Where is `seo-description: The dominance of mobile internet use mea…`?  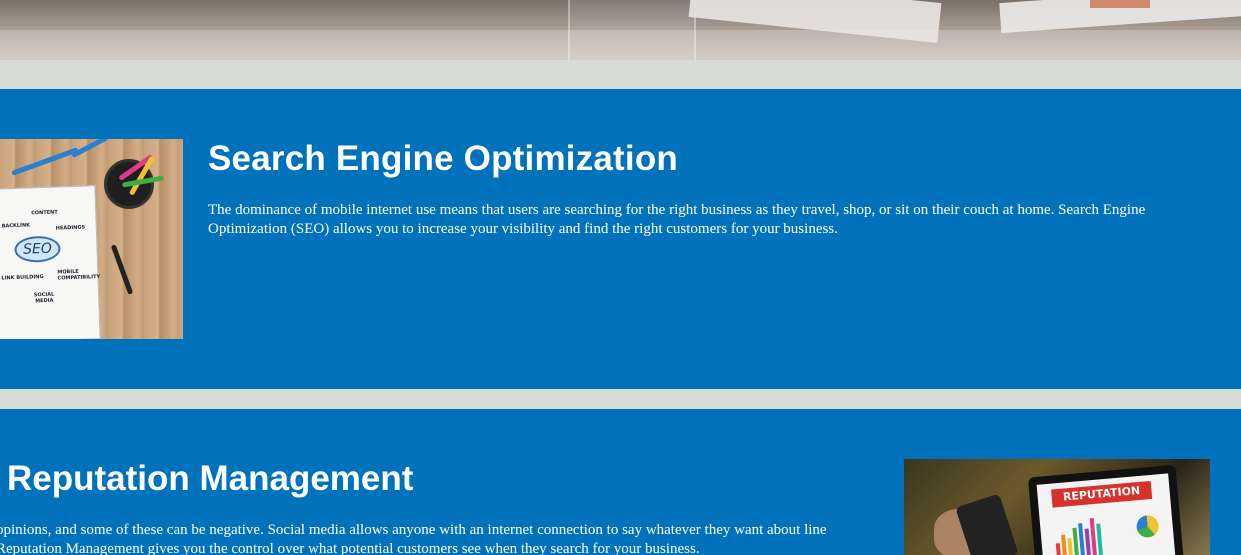 seo-description: The dominance of mobile internet use mea… is located at coordinates (677, 219).